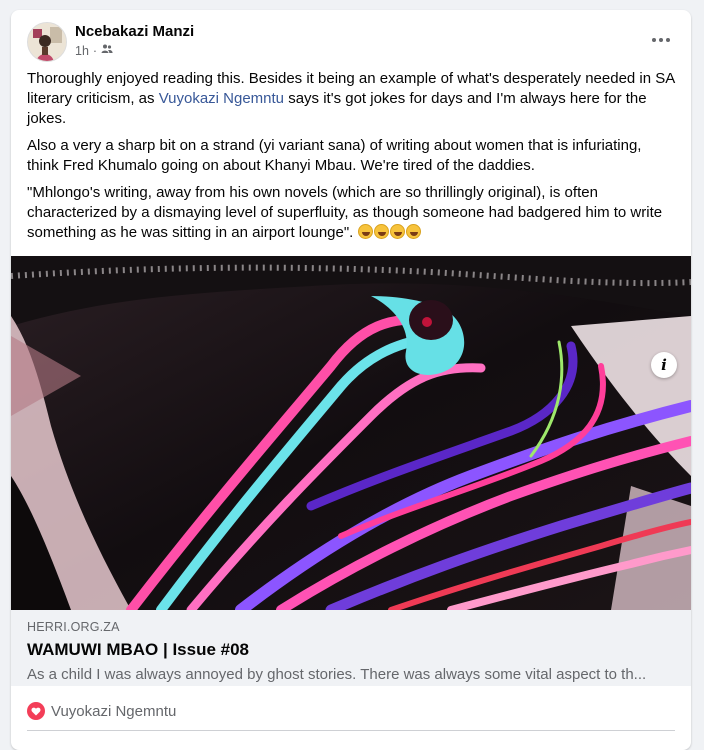  What do you see at coordinates (107, 50) in the screenshot?
I see `friends-icon` at bounding box center [107, 50].